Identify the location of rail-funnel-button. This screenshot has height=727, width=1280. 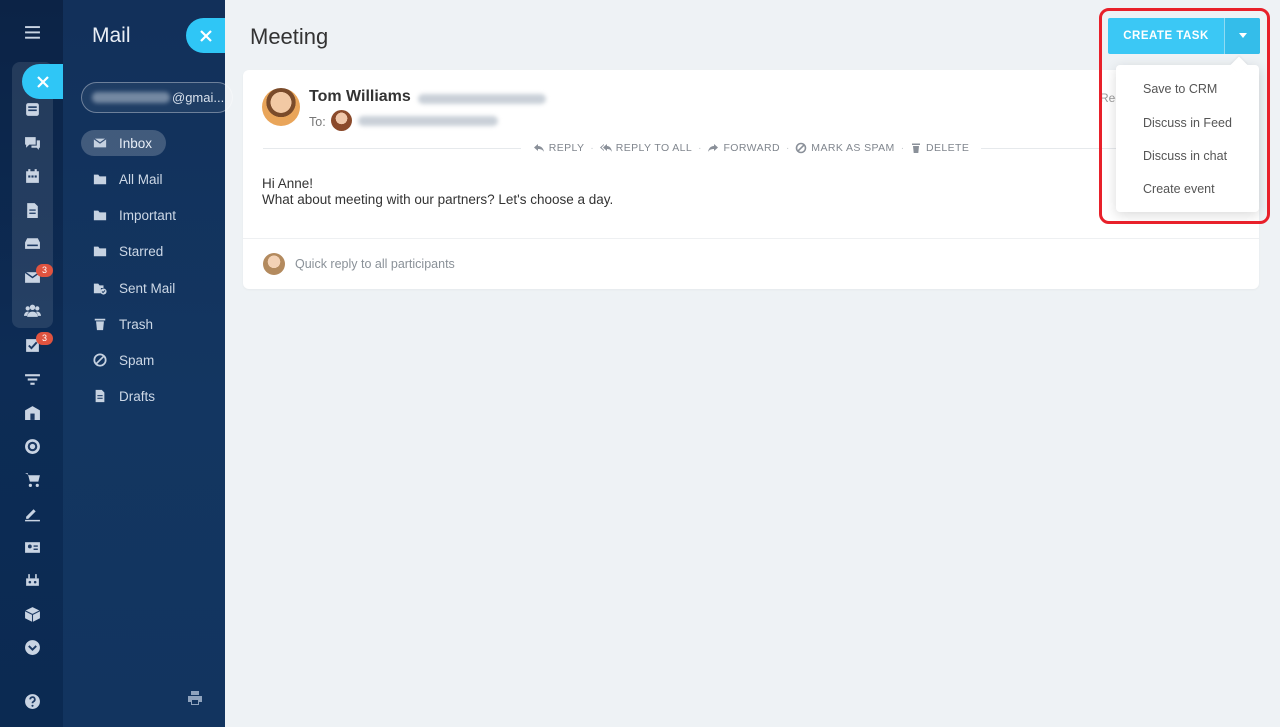
(32, 379).